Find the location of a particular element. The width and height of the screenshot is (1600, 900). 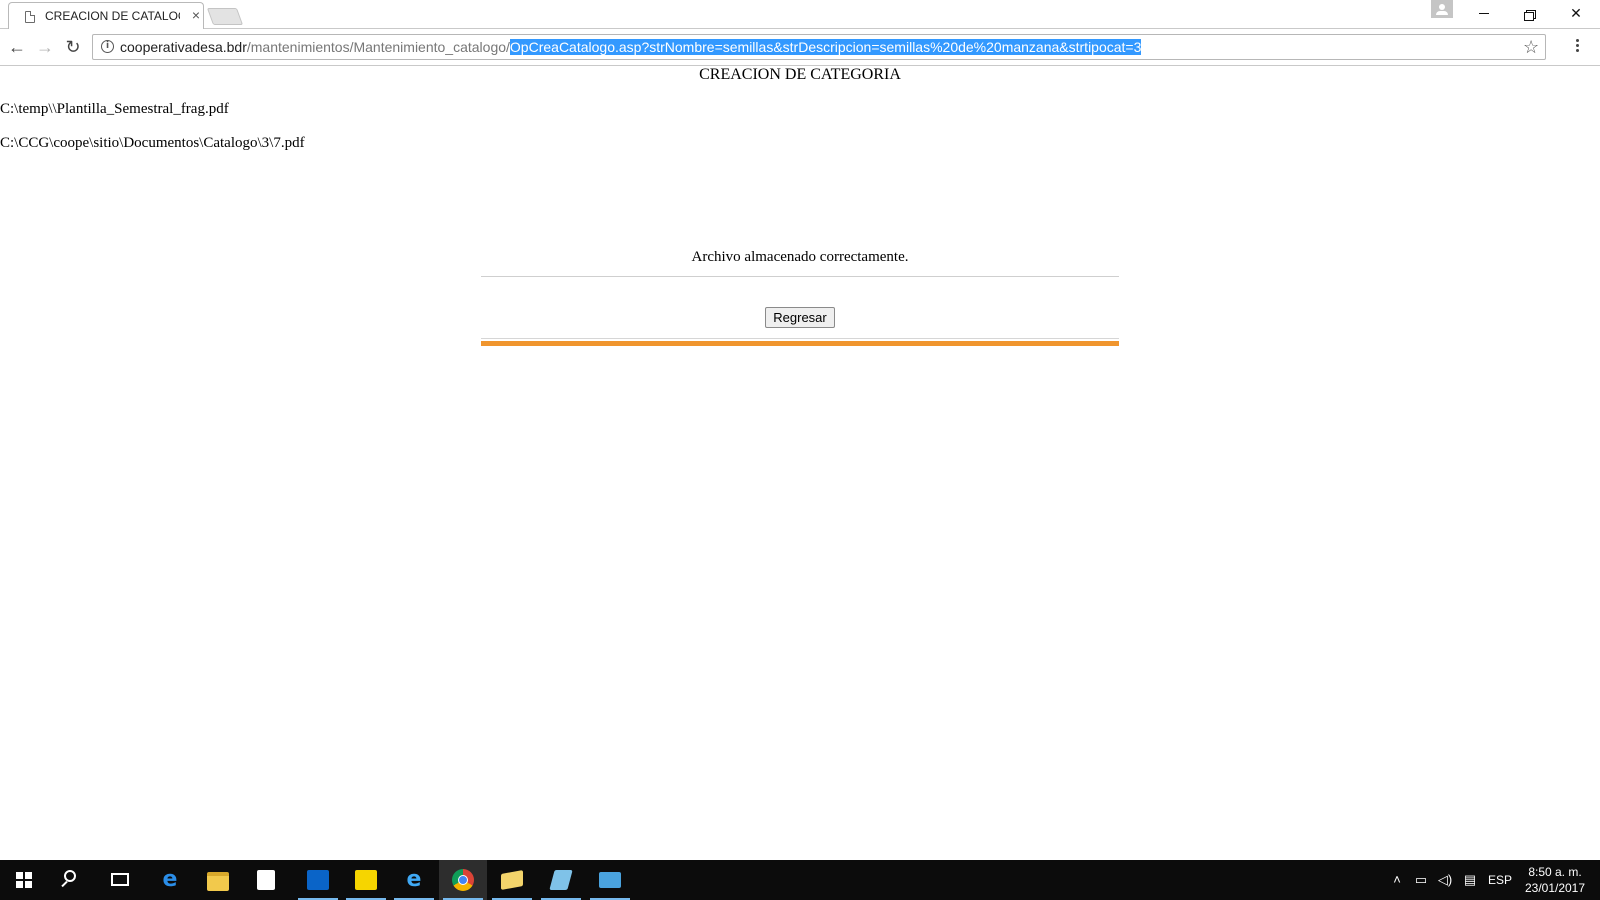

minimize-icon is located at coordinates (1484, 13).